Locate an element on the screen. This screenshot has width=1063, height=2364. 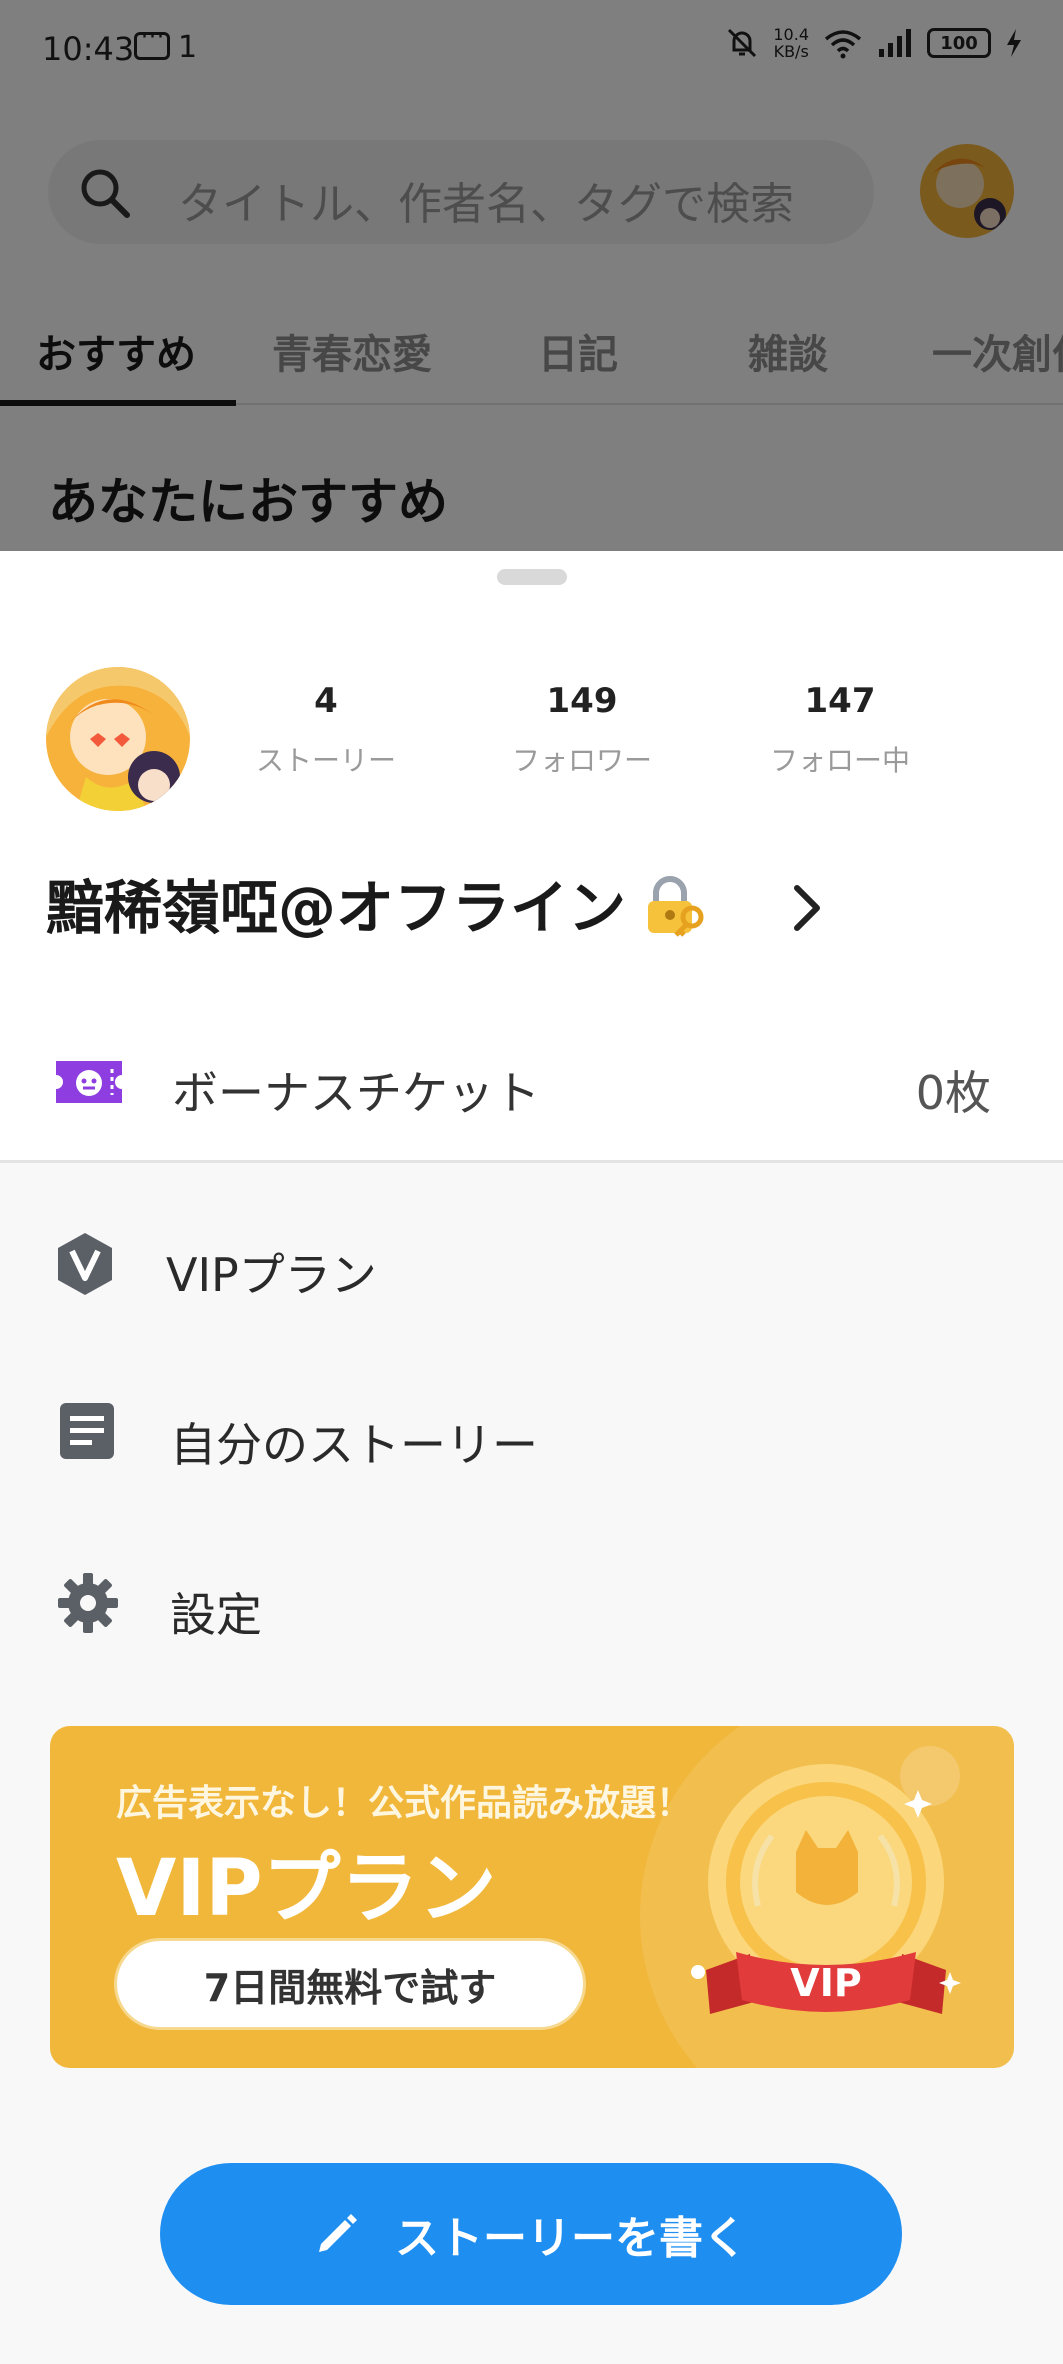
profile-avatar is located at coordinates (118, 739).